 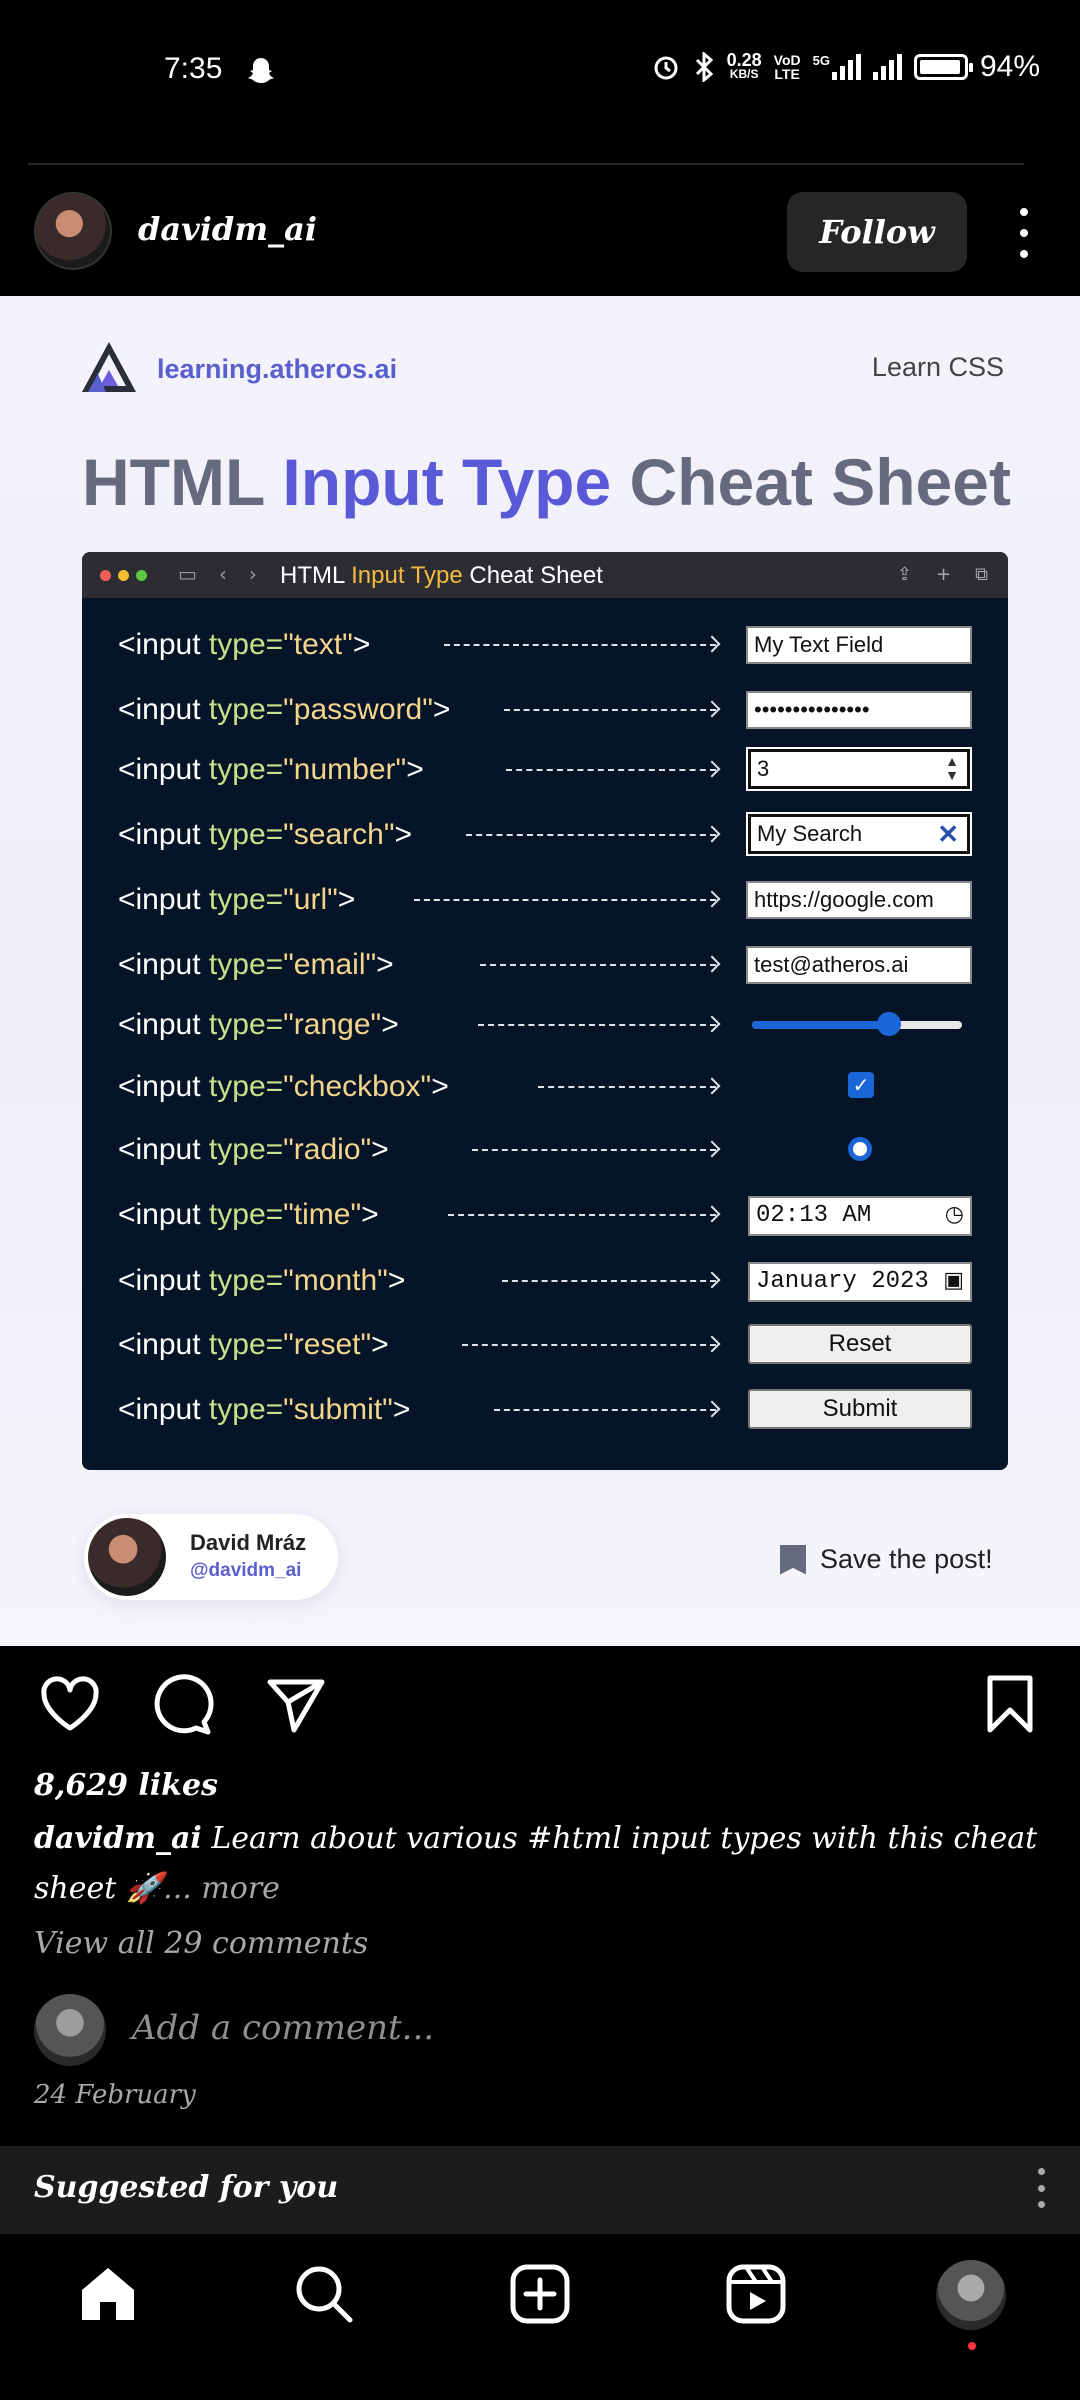 What do you see at coordinates (141, 575) in the screenshot?
I see `maximize-dot-icon` at bounding box center [141, 575].